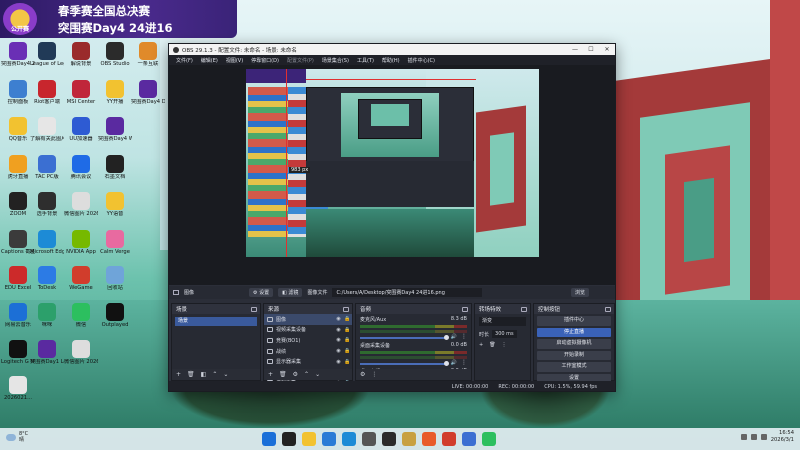  I want to click on desktop-icon: Calm Verge, so click(115, 242).